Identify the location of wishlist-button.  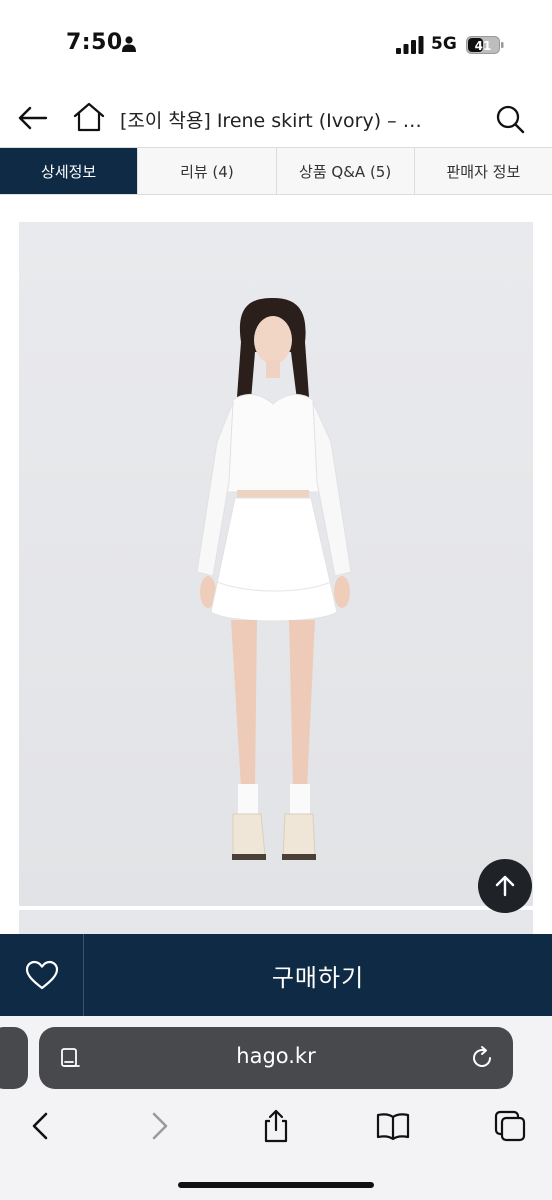
(42, 975).